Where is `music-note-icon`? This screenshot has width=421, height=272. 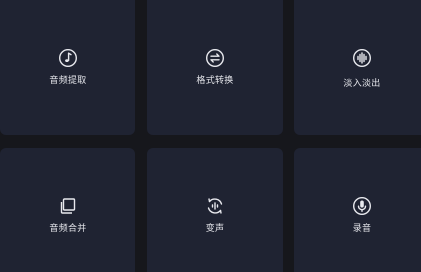
music-note-icon is located at coordinates (68, 58).